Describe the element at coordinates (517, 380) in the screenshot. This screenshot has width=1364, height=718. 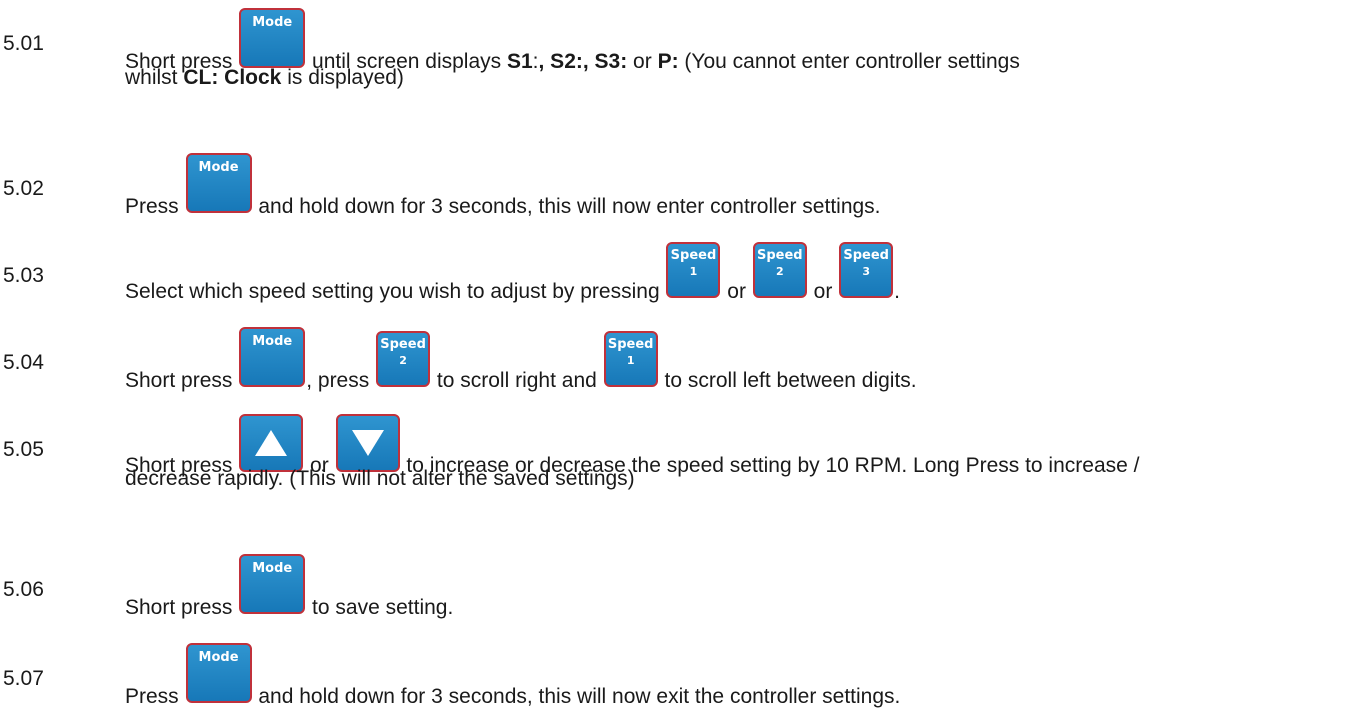
I see `step-text-part: to scroll right and` at that location.